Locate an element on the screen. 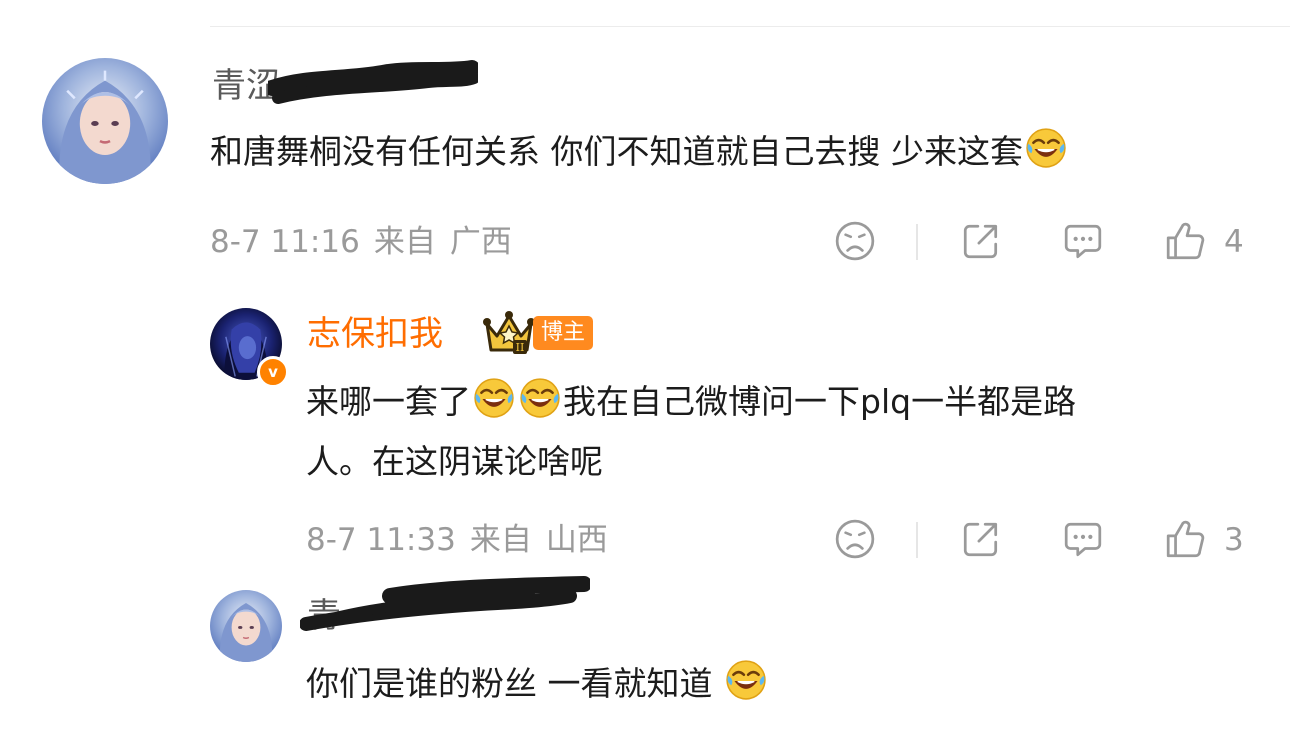 This screenshot has width=1290, height=737. comment-meta: 8-7 11:33 来自 山西 is located at coordinates (464, 540).